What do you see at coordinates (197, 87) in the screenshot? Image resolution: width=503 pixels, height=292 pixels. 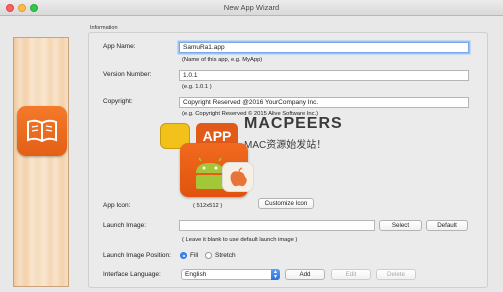 I see `version-number-hint: (e.g. 1.0.1 )` at bounding box center [197, 87].